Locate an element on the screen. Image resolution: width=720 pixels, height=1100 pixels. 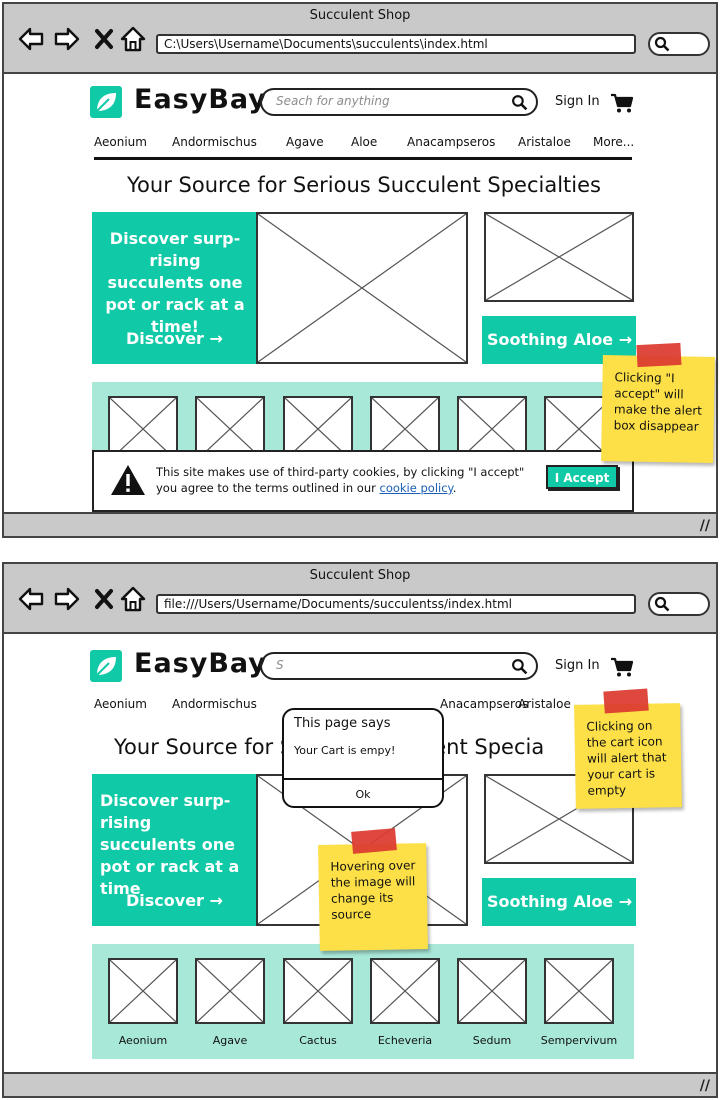
thumbnail-cactus is located at coordinates (318, 991).